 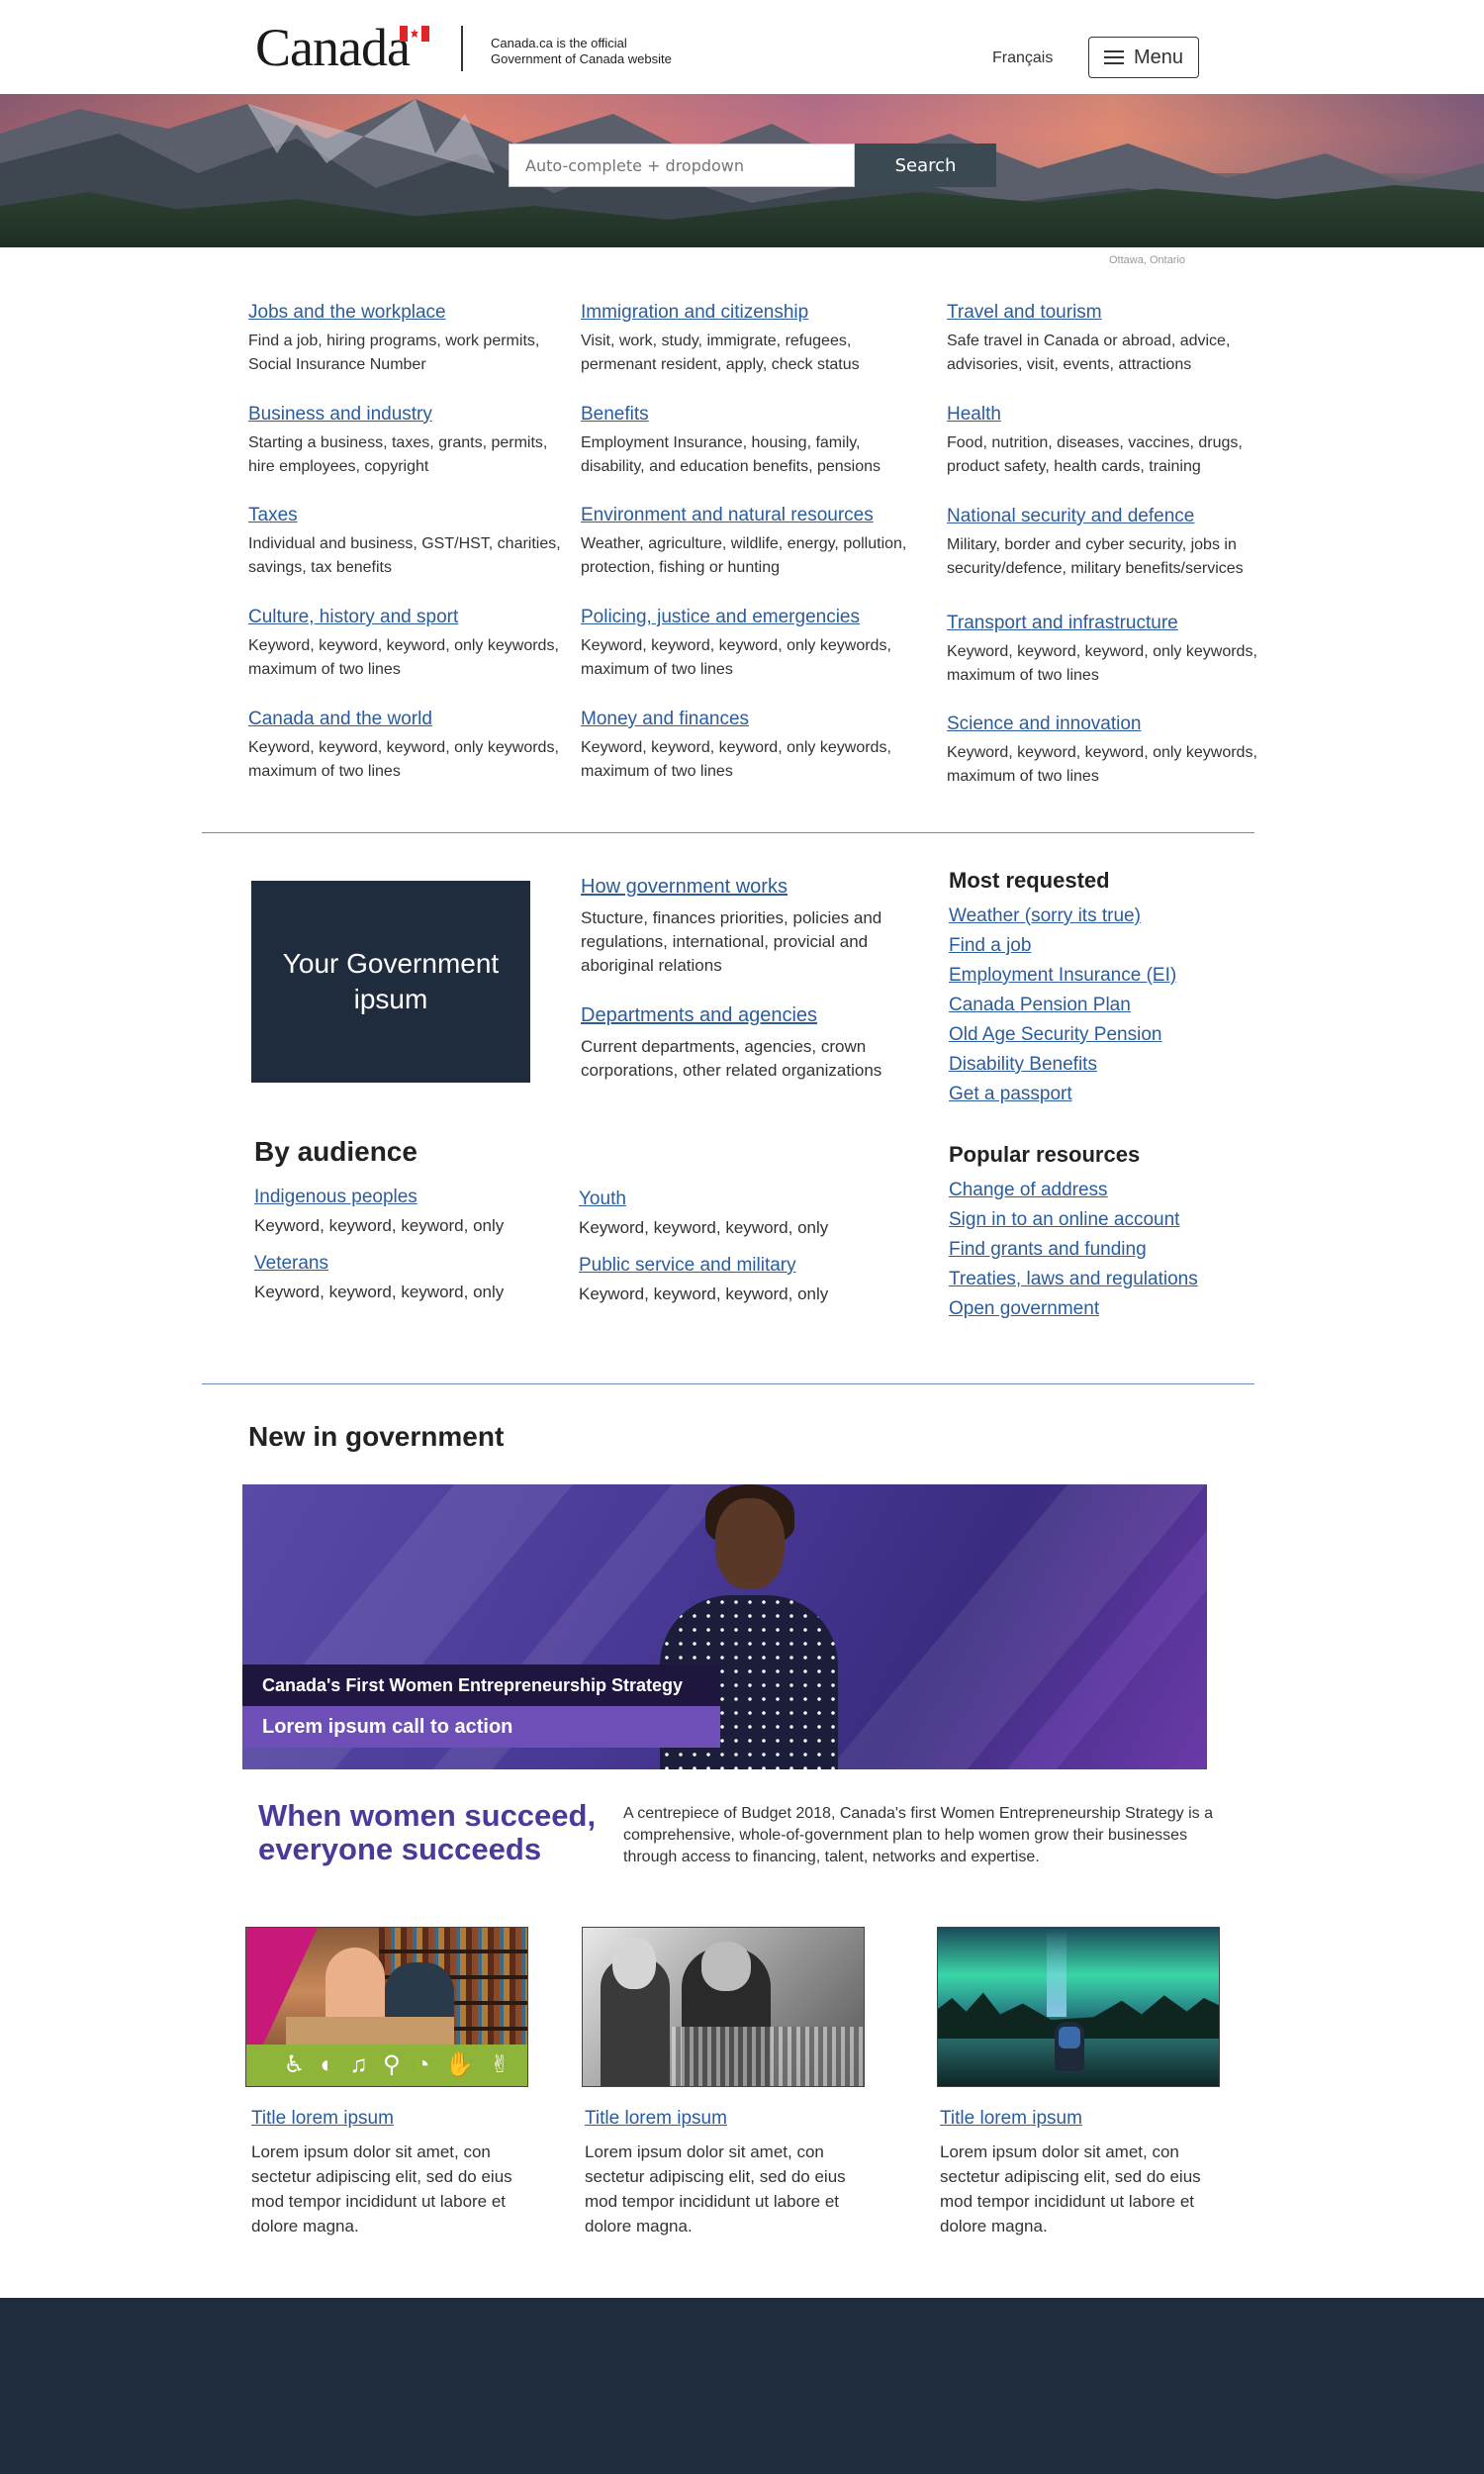 What do you see at coordinates (1110, 725) in the screenshot?
I see `topic-link: Science and innovation` at bounding box center [1110, 725].